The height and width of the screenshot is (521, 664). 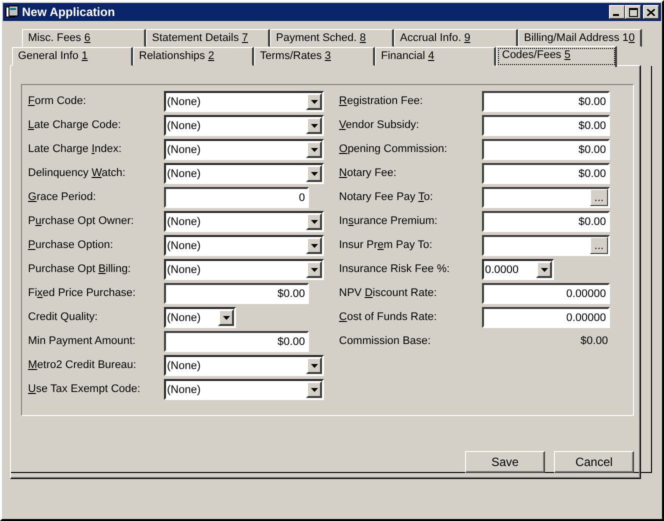 I want to click on maximize-icon, so click(x=633, y=12).